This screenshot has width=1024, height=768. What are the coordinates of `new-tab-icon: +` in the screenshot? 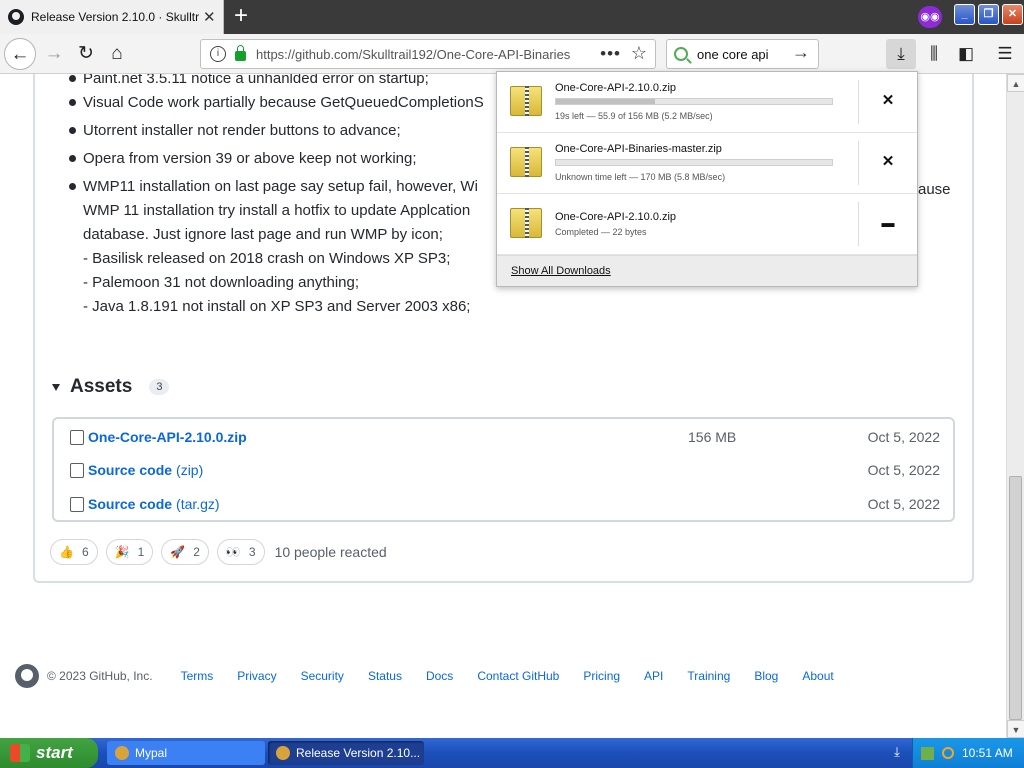 It's located at (241, 16).